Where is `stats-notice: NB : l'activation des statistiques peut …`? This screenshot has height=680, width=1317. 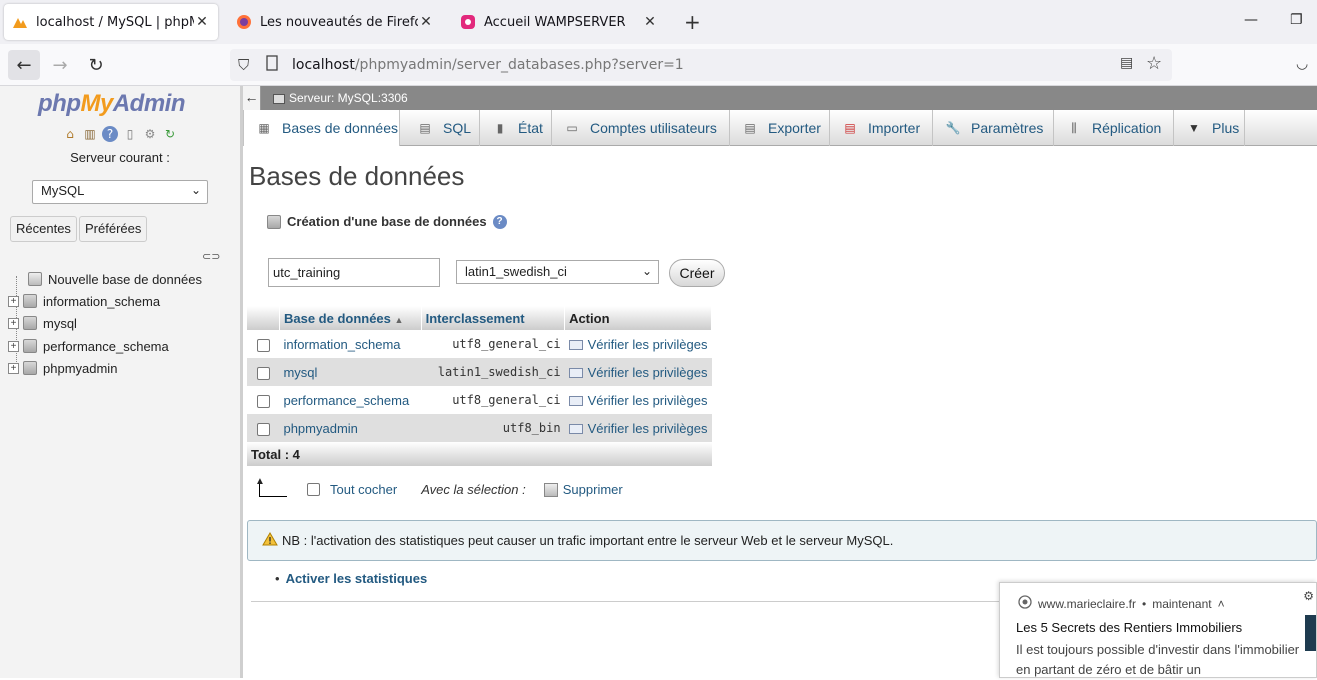 stats-notice: NB : l'activation des statistiques peut … is located at coordinates (782, 540).